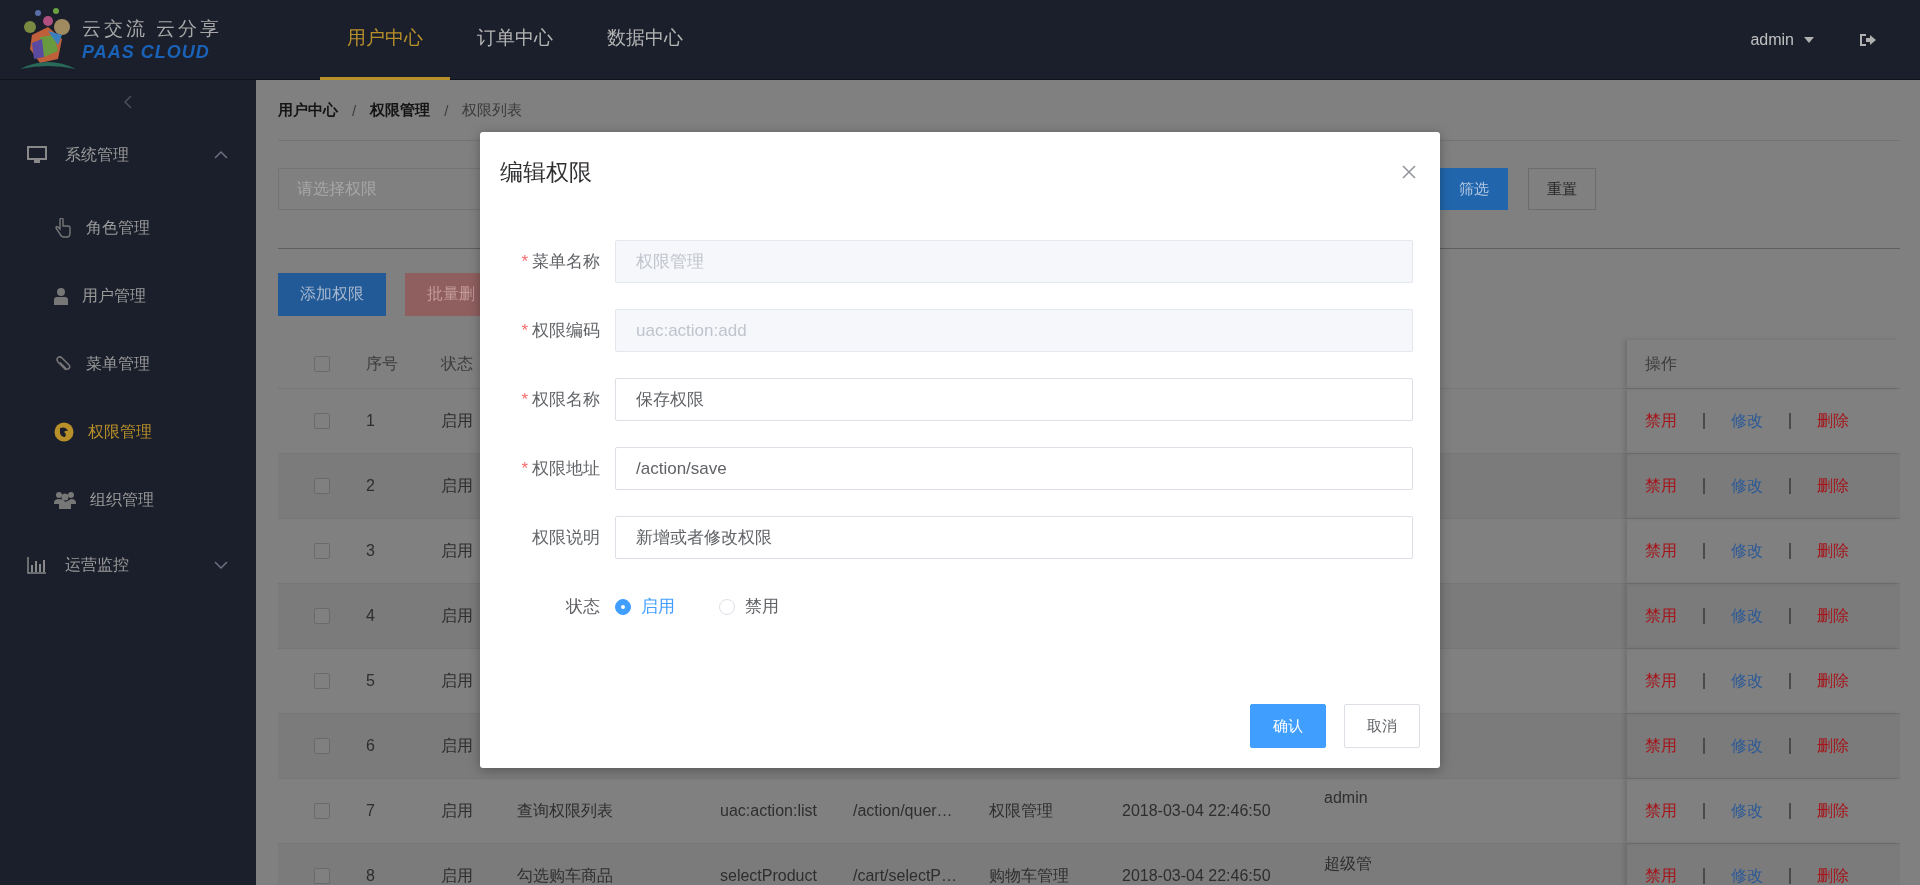 The image size is (1920, 885). I want to click on radio-option: 禁用, so click(749, 606).